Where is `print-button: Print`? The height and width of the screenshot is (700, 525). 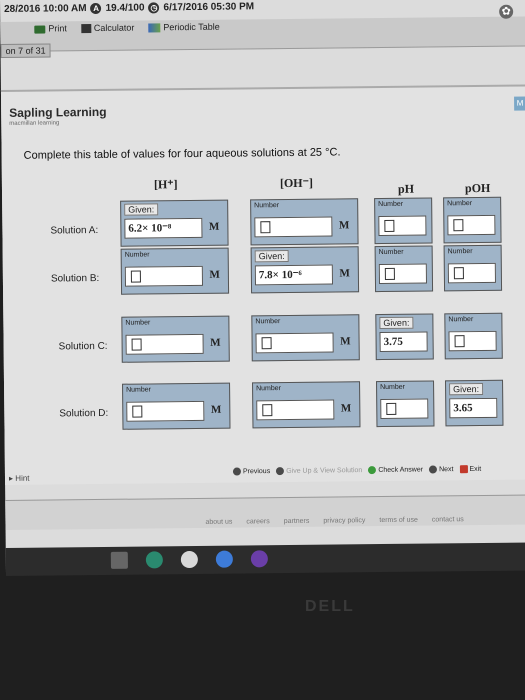 print-button: Print is located at coordinates (50, 28).